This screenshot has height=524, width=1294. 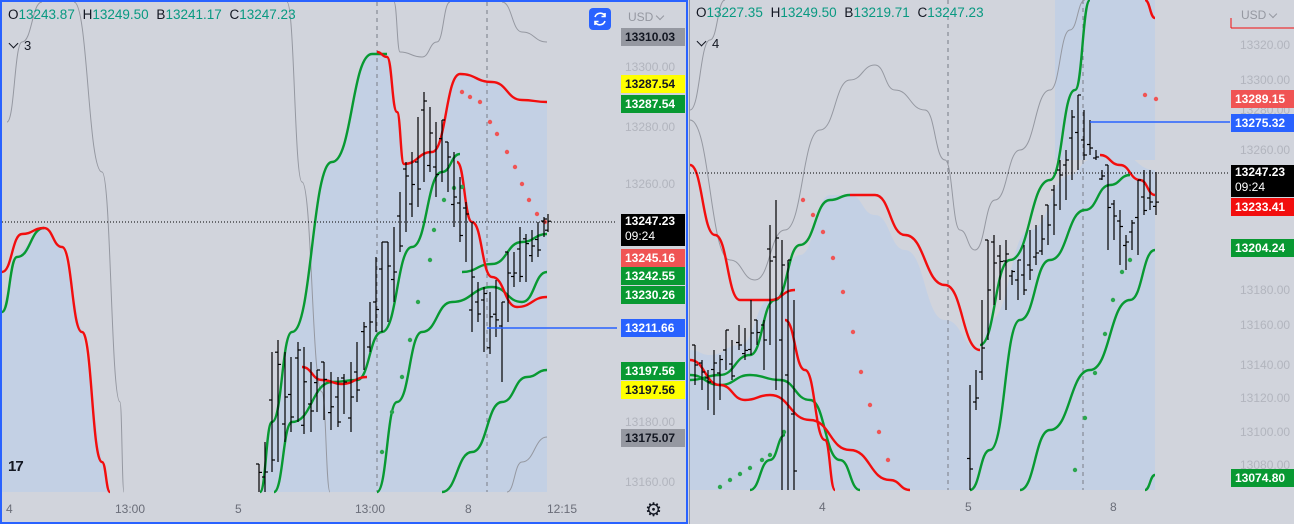 I want to click on price-tick: 13120.00, so click(x=1265, y=398).